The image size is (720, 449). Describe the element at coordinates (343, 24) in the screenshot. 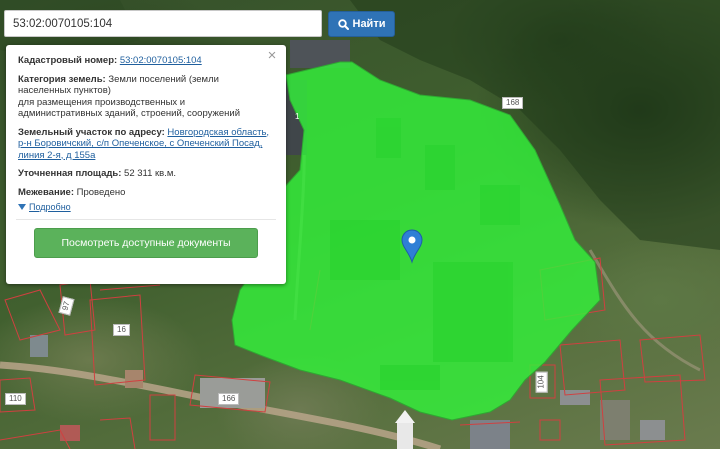

I see `search-icon` at that location.